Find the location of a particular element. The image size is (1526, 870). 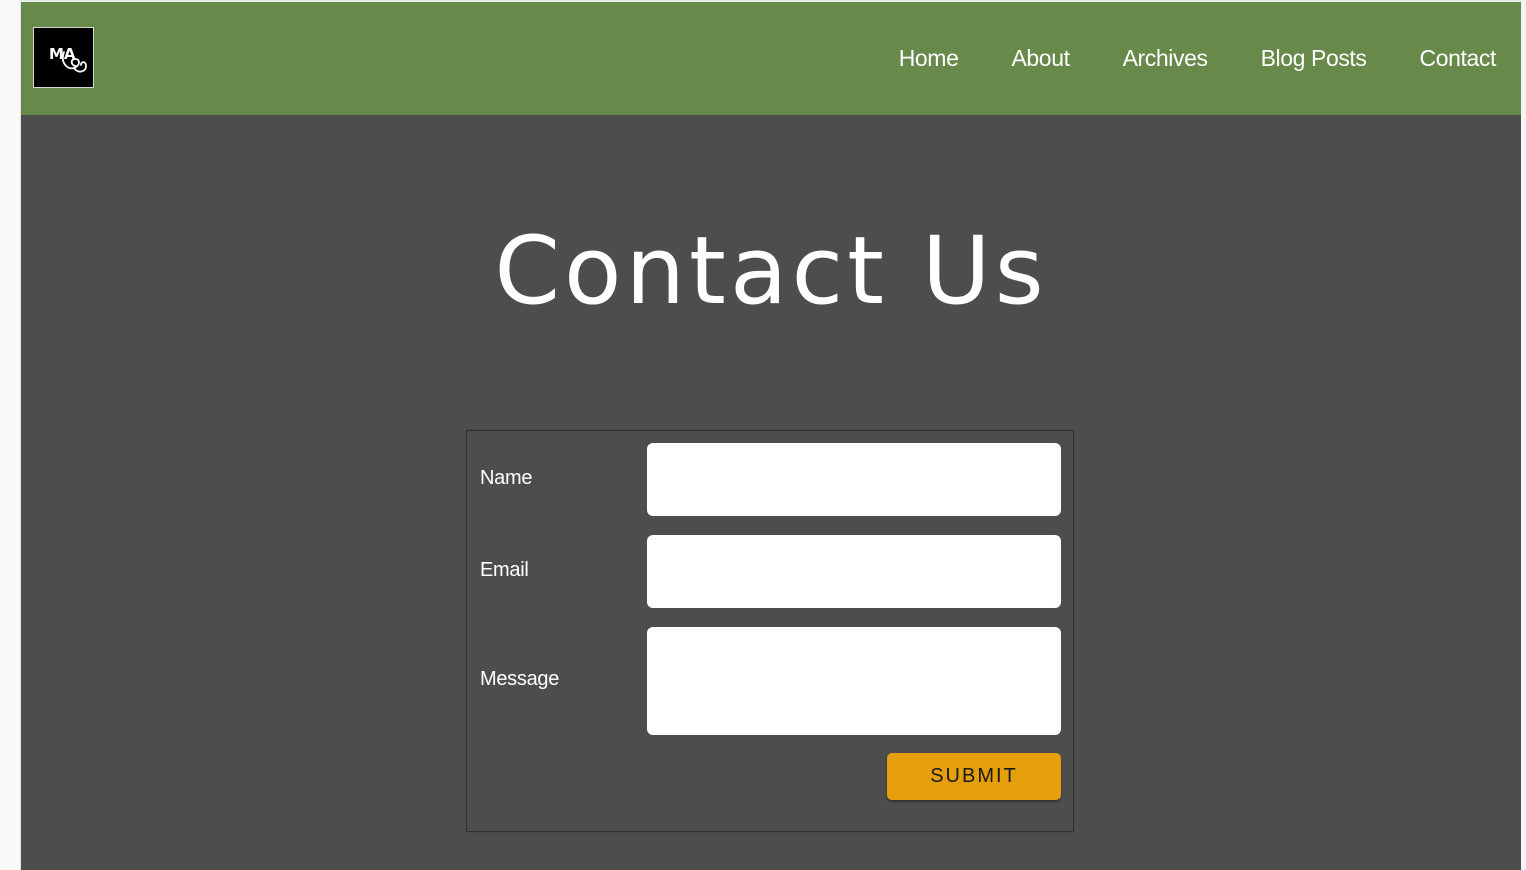

site-logo: MA is located at coordinates (63, 57).